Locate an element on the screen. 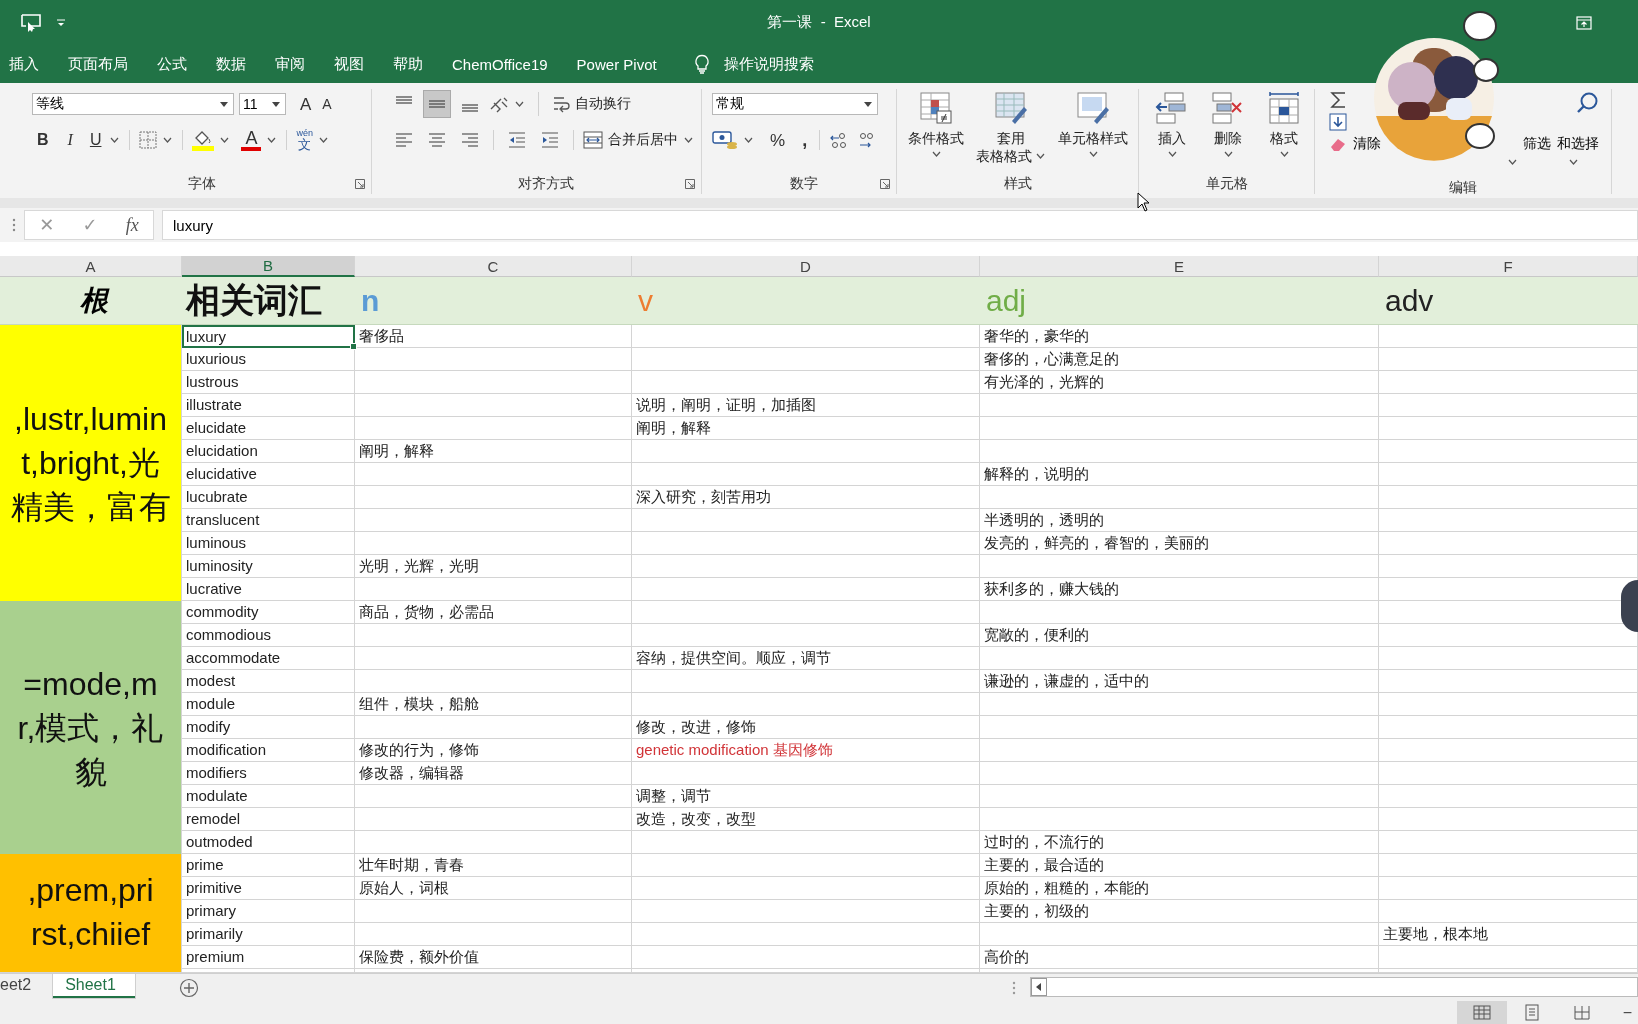 This screenshot has width=1638, height=1024. percent-button: % is located at coordinates (778, 140).